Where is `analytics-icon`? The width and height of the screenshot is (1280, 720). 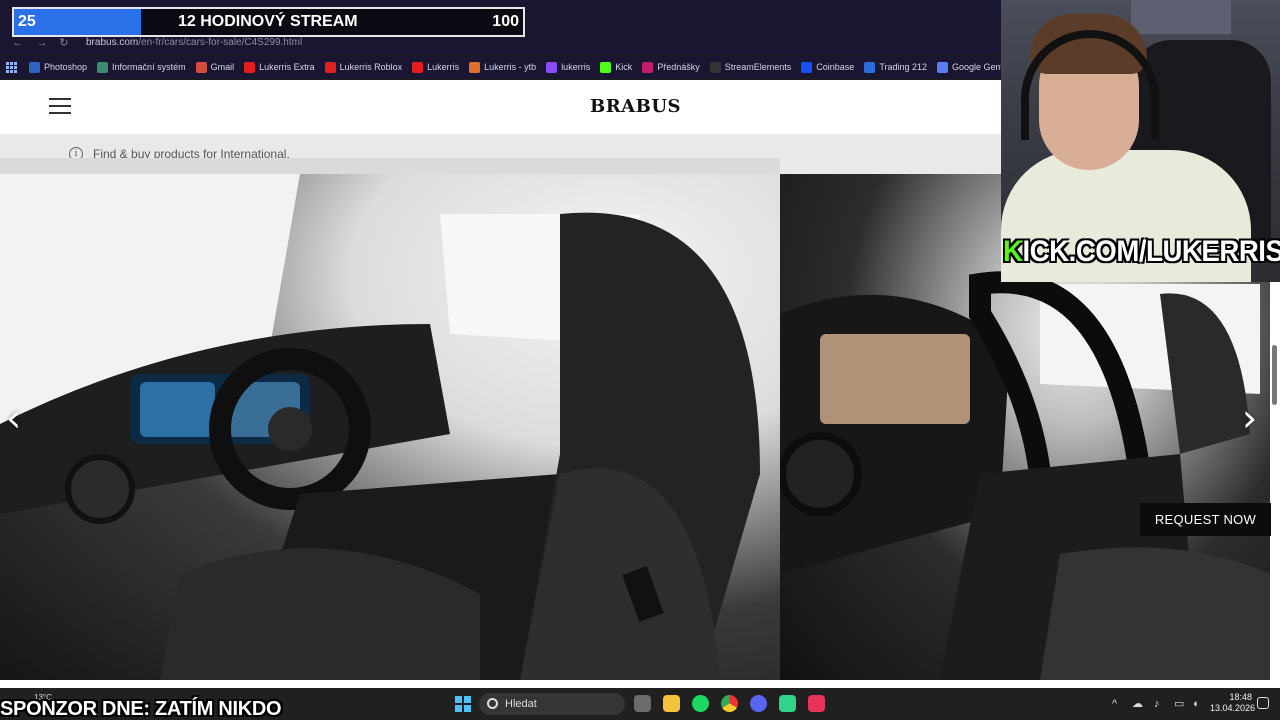
analytics-icon is located at coordinates (475, 67).